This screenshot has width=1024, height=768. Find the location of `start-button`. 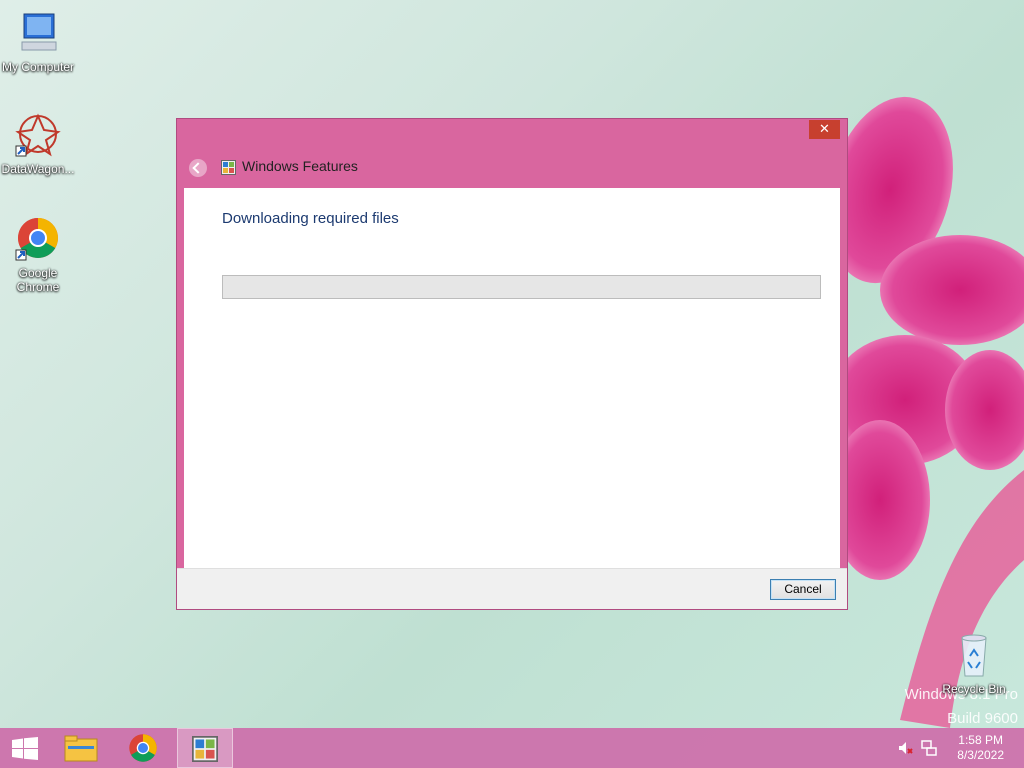

start-button is located at coordinates (28, 748).